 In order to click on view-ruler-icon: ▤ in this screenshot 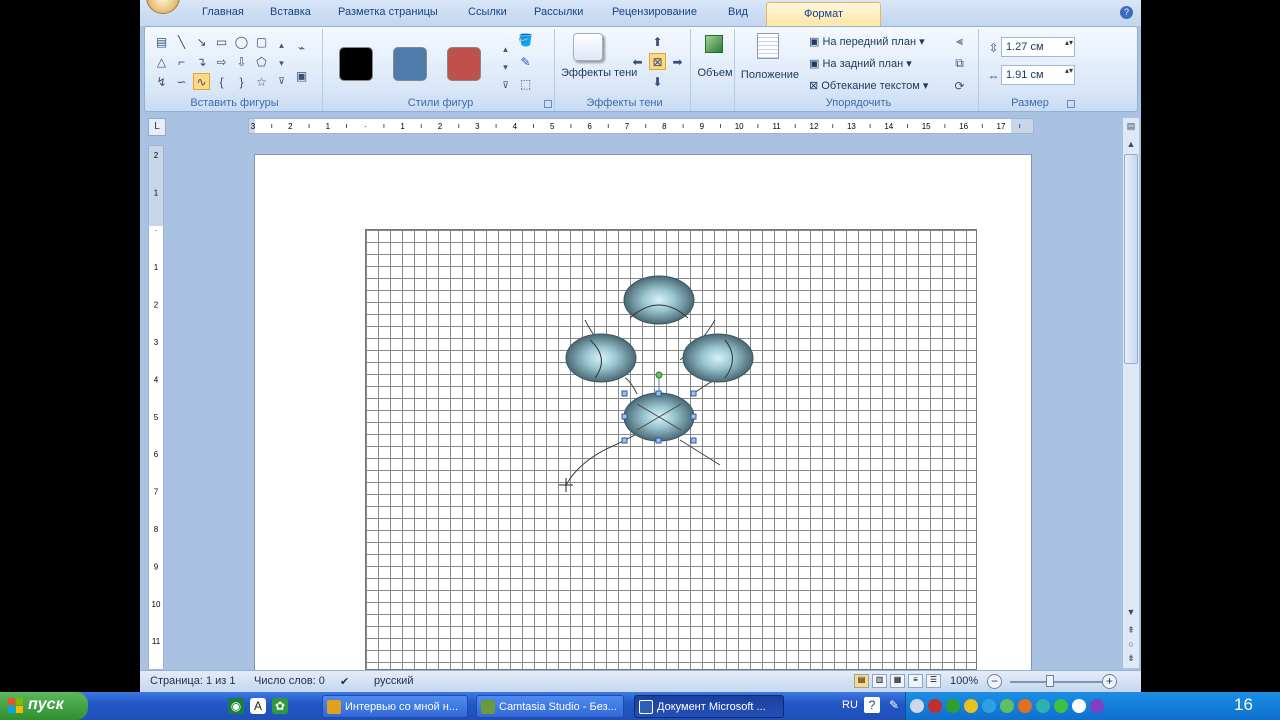, I will do `click(1131, 126)`.